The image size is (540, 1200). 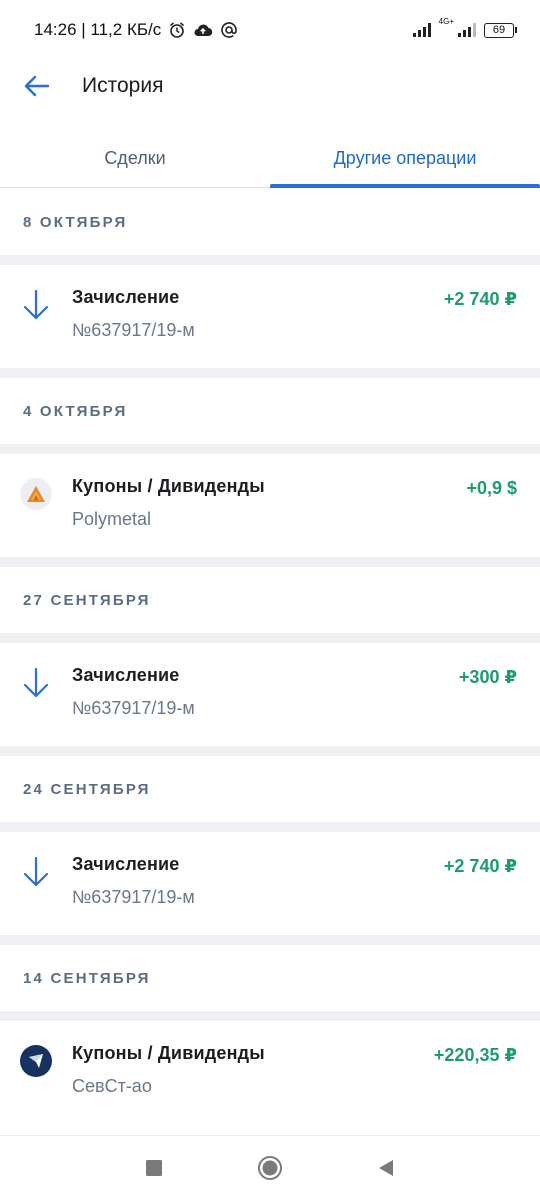 I want to click on status-left: 14:26 | 11,2 КБ/с, so click(x=136, y=30).